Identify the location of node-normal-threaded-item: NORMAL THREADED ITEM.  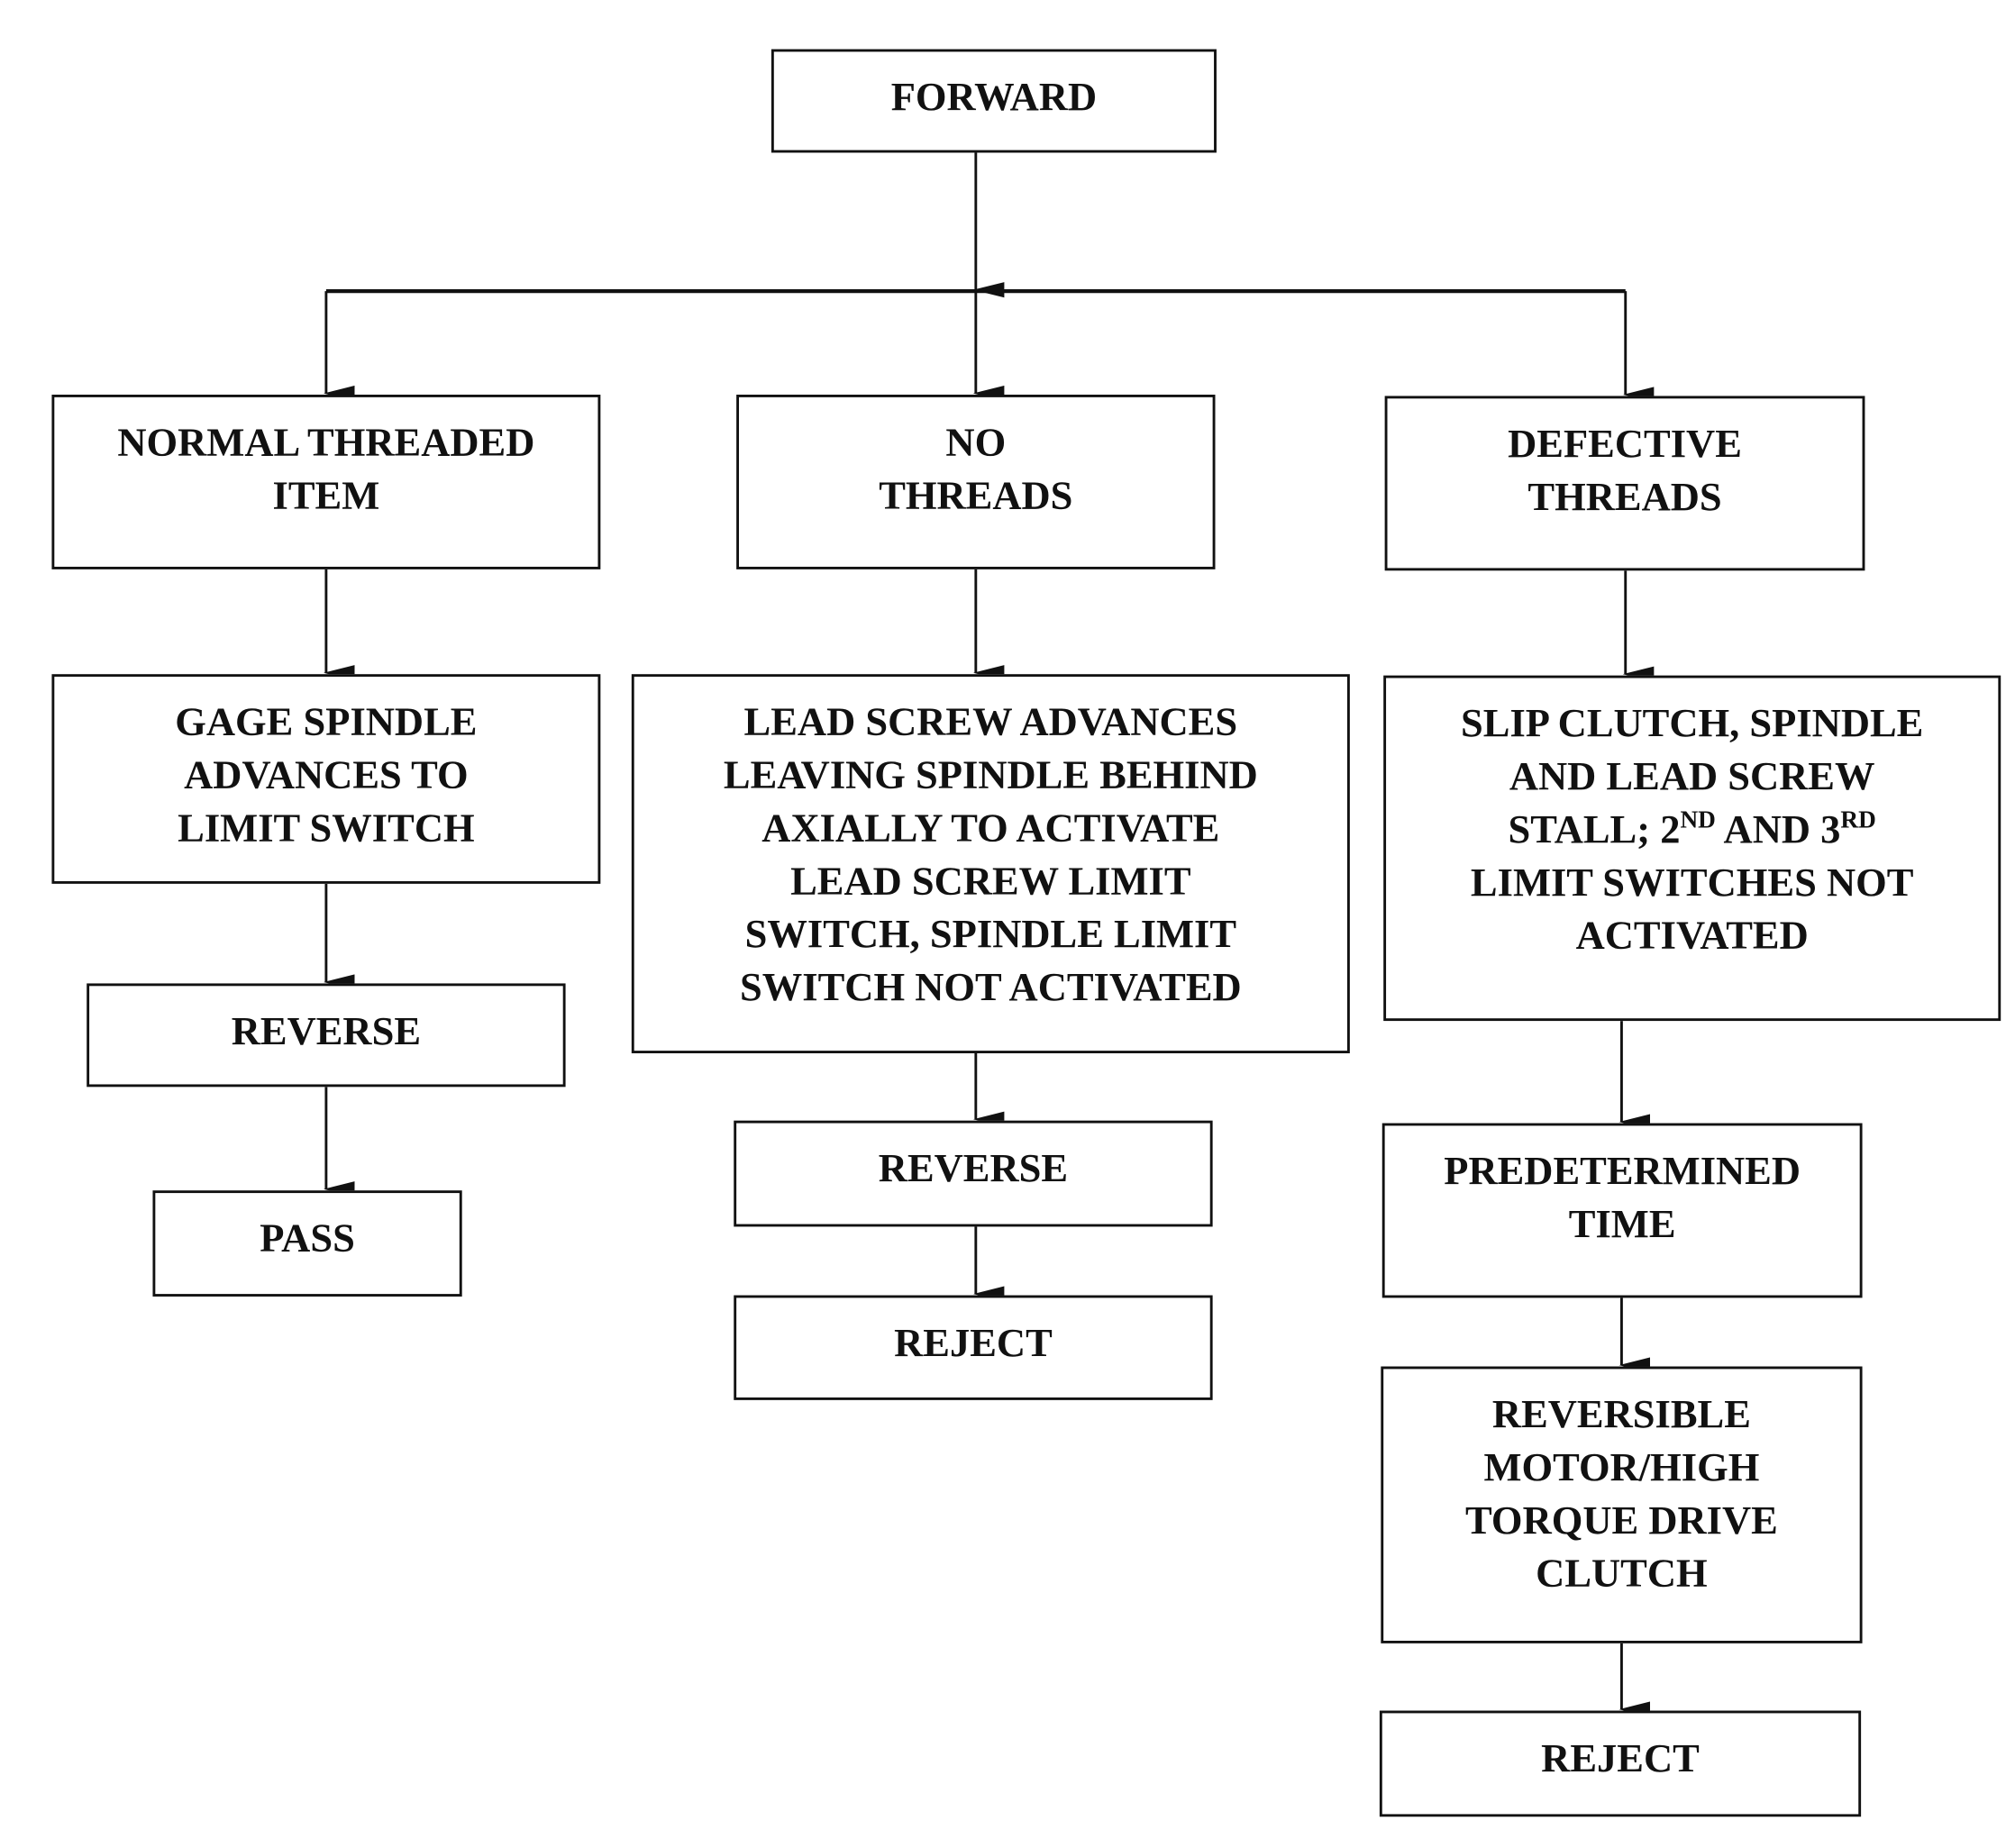
(326, 482).